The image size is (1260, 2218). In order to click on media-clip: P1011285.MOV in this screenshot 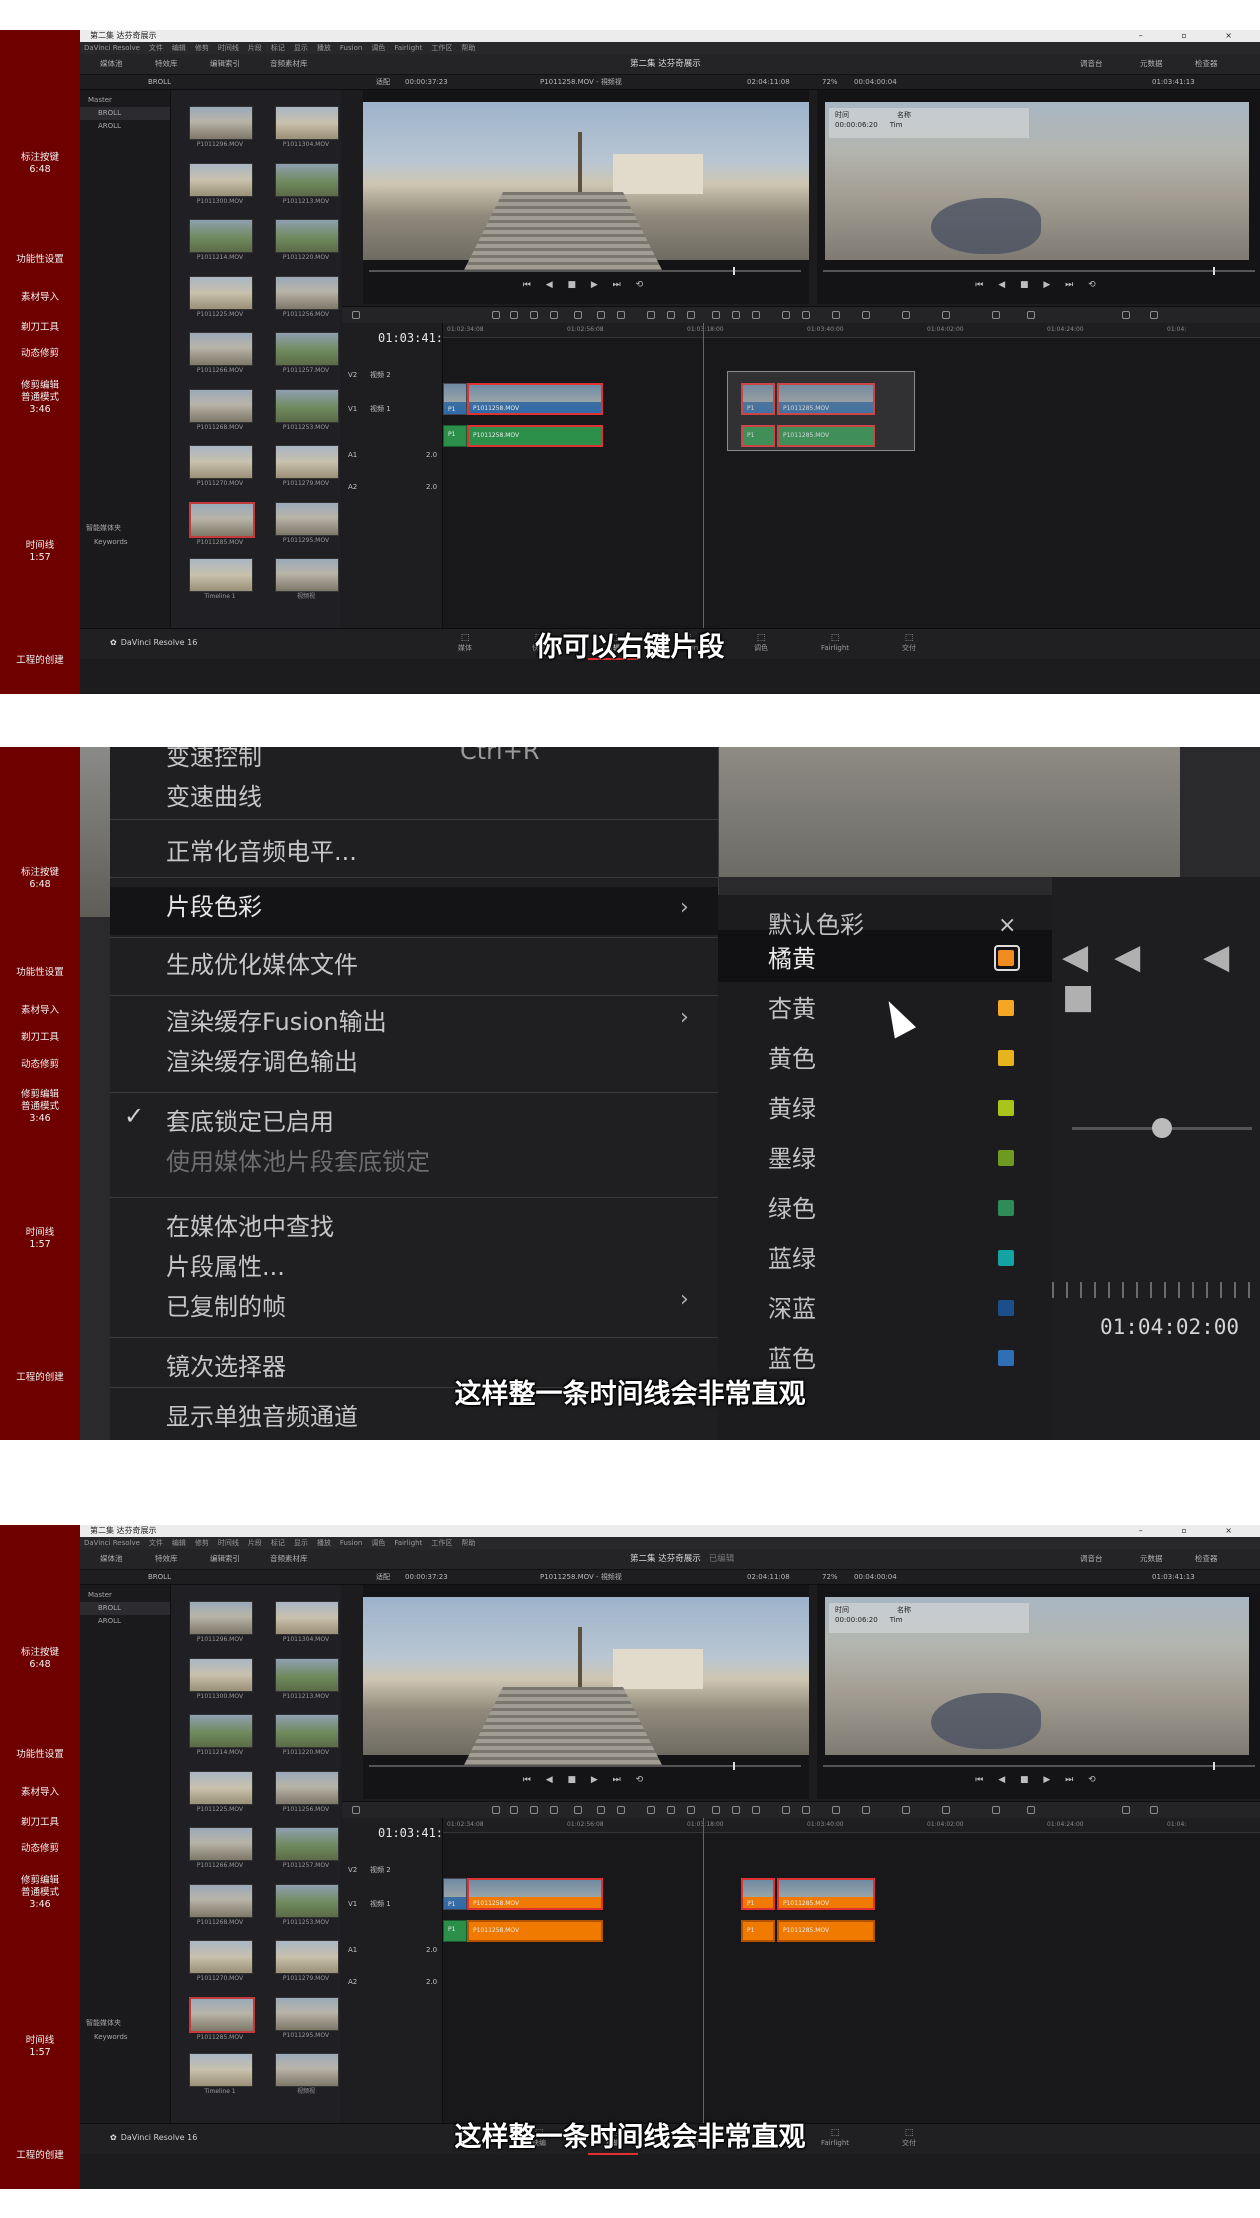, I will do `click(222, 2019)`.